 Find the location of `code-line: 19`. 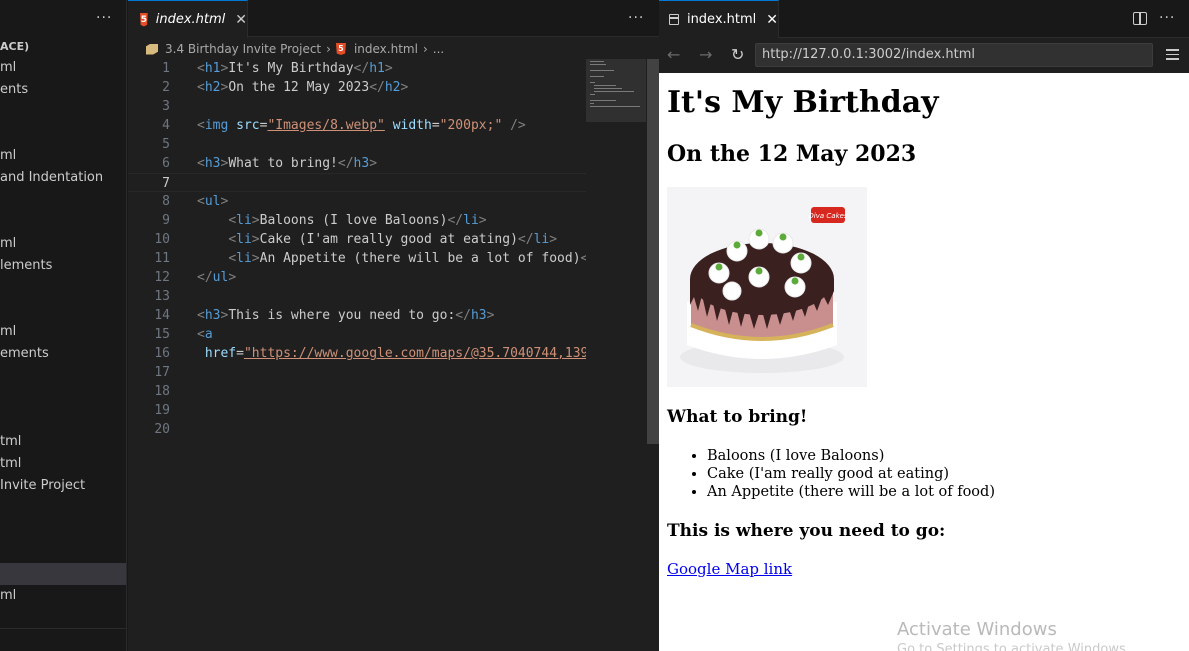

code-line: 19 is located at coordinates (357, 410).